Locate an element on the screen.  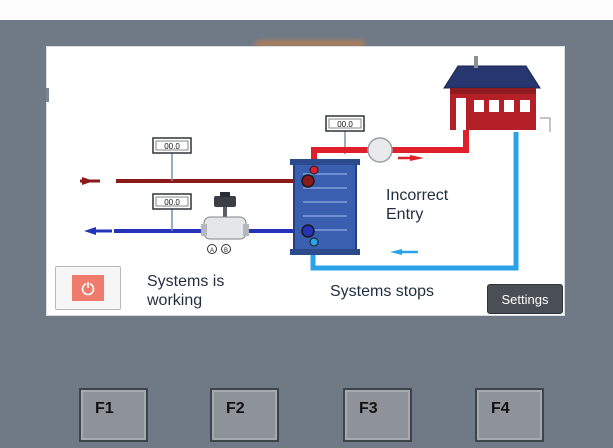
heat-exchanger-icon is located at coordinates (325, 207).